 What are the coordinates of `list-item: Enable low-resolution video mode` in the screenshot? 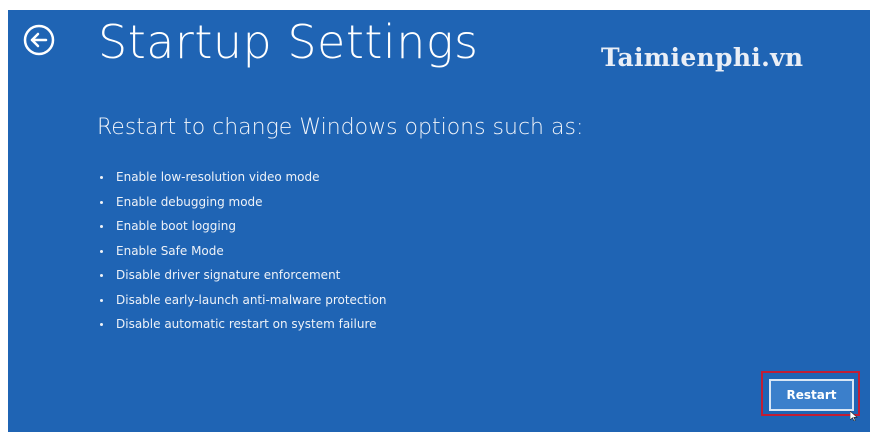 It's located at (241, 177).